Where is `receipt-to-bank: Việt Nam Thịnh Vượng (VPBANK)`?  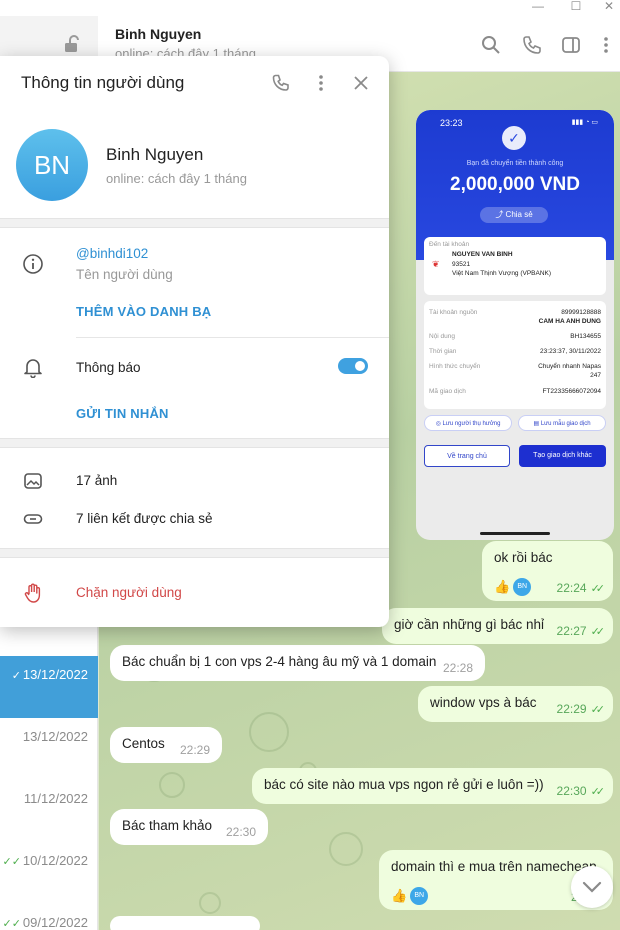
receipt-to-bank: Việt Nam Thịnh Vượng (VPBANK) is located at coordinates (502, 273).